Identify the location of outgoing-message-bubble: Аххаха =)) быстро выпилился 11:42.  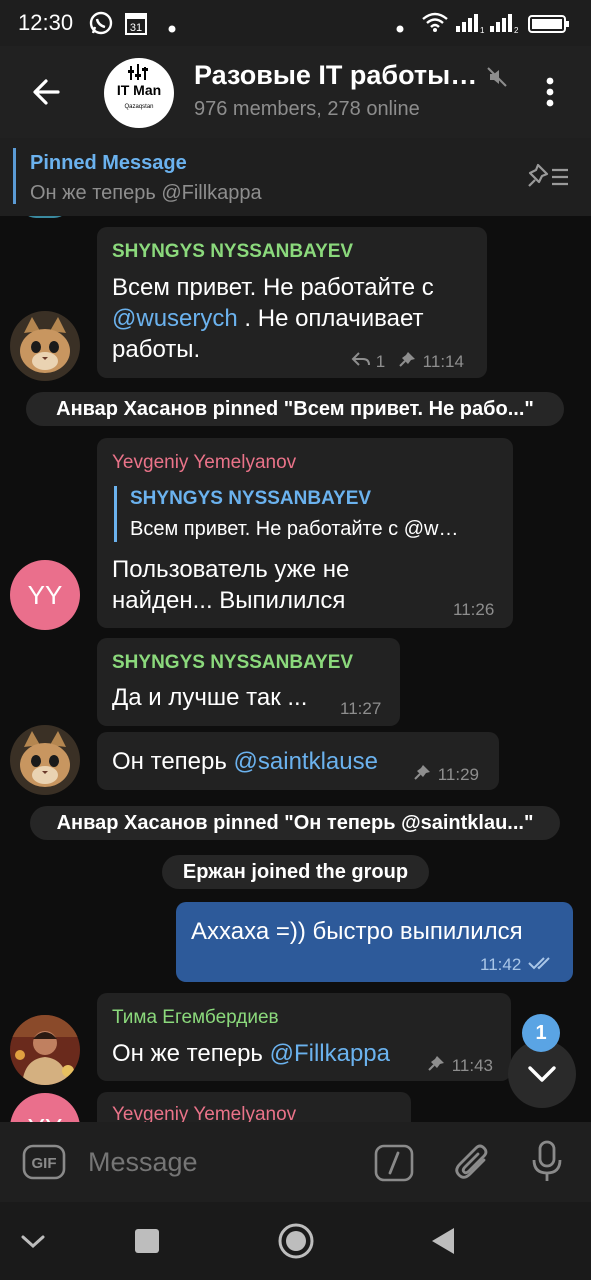
(374, 942).